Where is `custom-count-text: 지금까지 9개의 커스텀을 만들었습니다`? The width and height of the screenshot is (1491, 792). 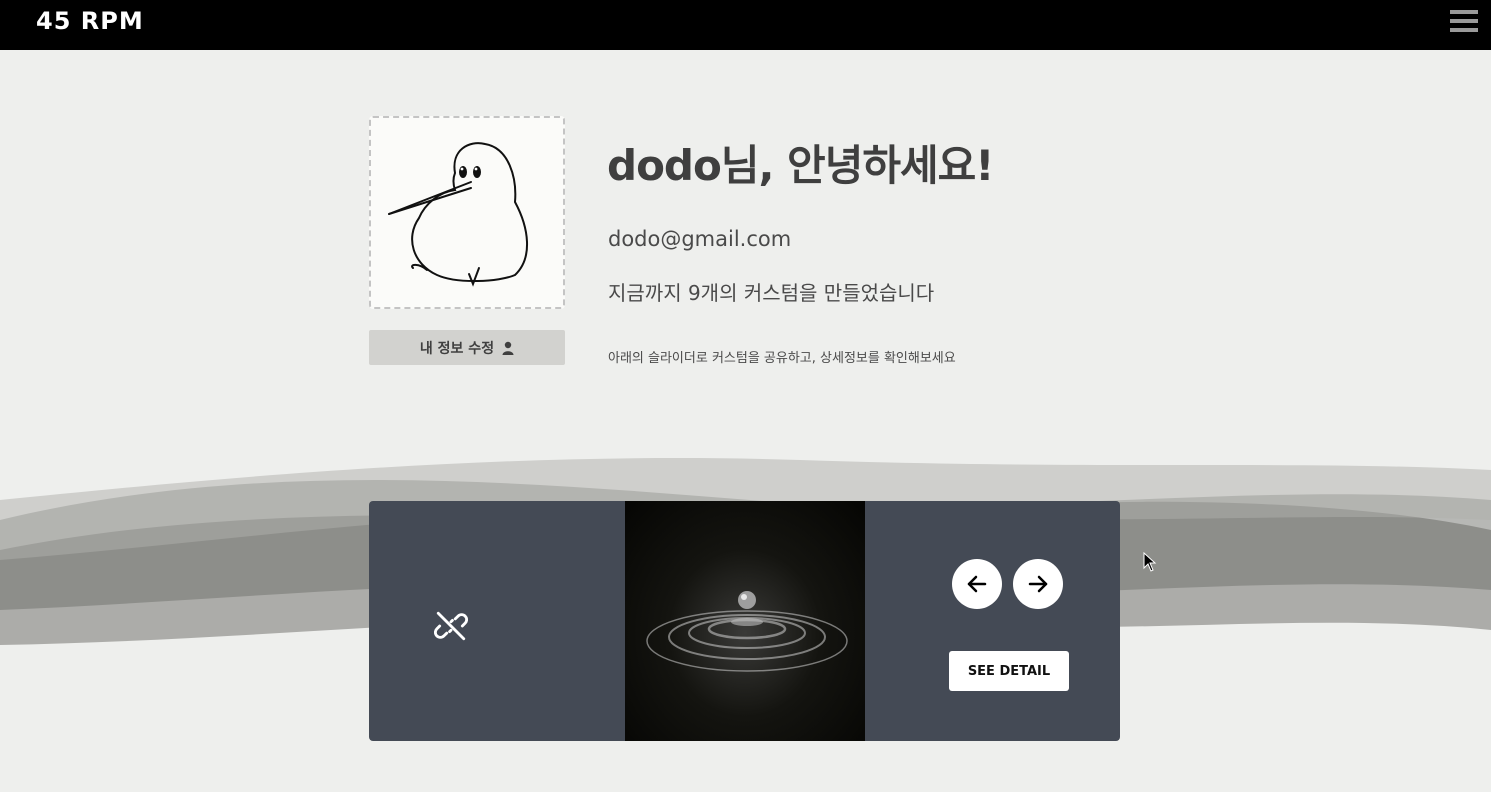
custom-count-text: 지금까지 9개의 커스텀을 만들었습니다 is located at coordinates (771, 293).